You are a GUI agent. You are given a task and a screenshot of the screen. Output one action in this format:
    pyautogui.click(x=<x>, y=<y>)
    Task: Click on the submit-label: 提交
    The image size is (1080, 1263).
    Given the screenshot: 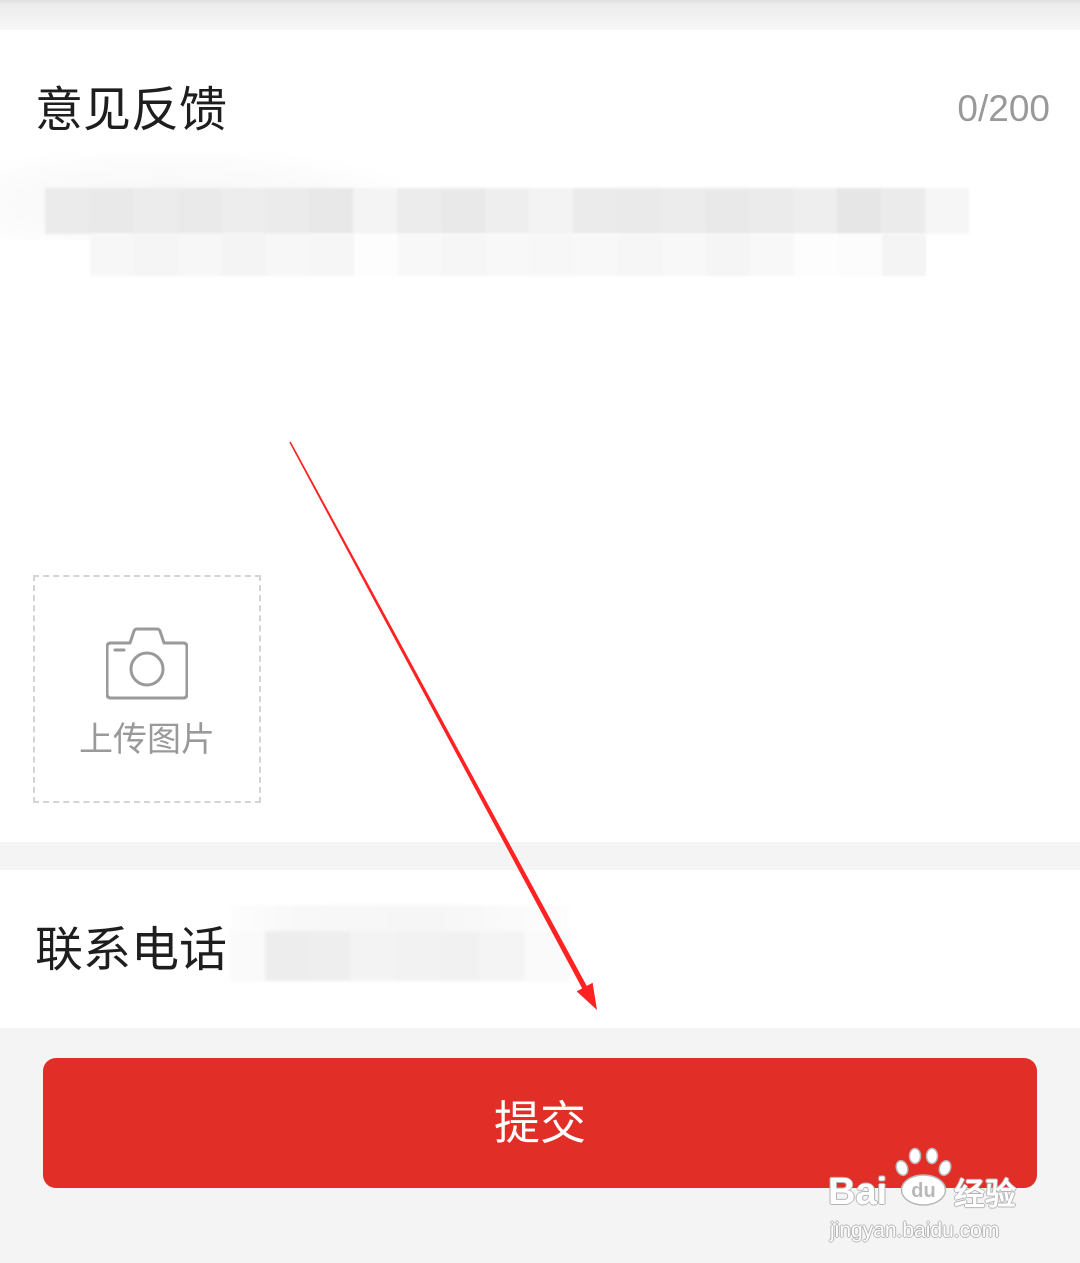 What is the action you would take?
    pyautogui.click(x=540, y=1123)
    